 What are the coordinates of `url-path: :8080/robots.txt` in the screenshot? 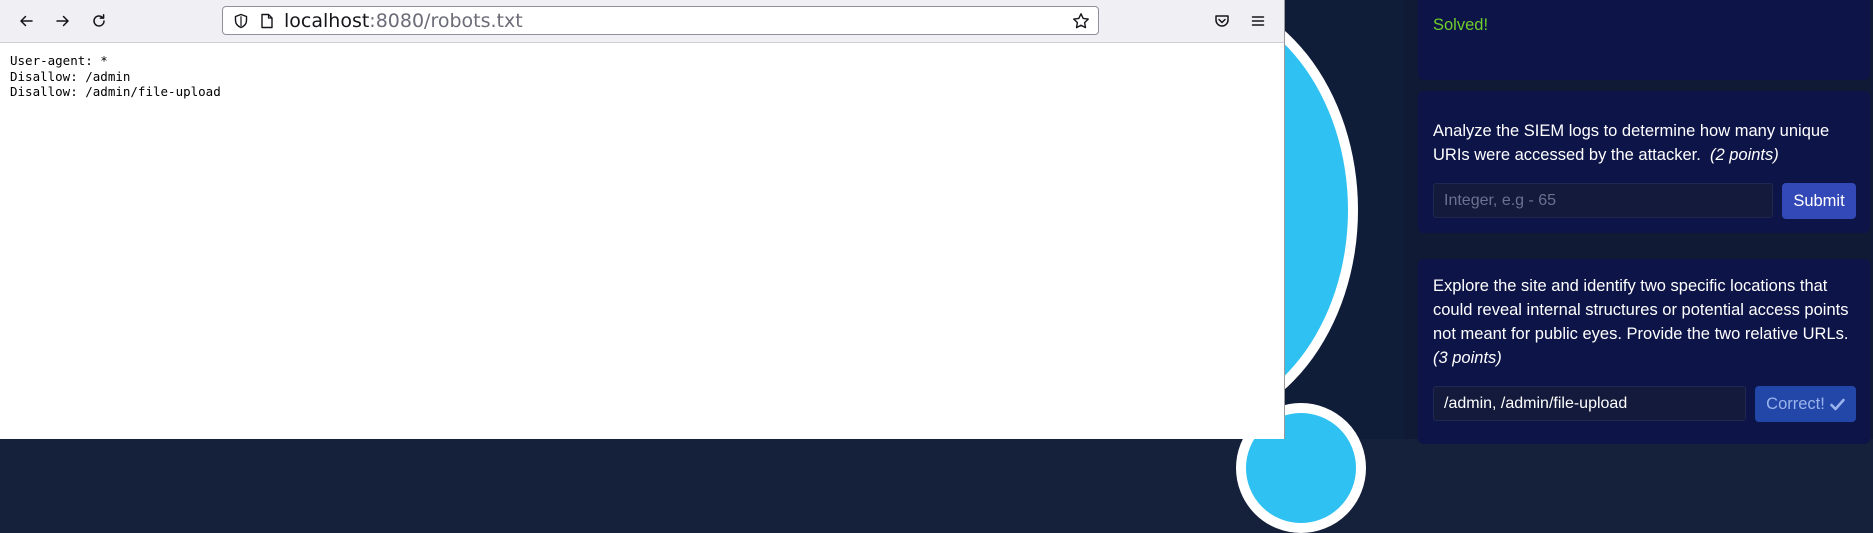 It's located at (446, 21).